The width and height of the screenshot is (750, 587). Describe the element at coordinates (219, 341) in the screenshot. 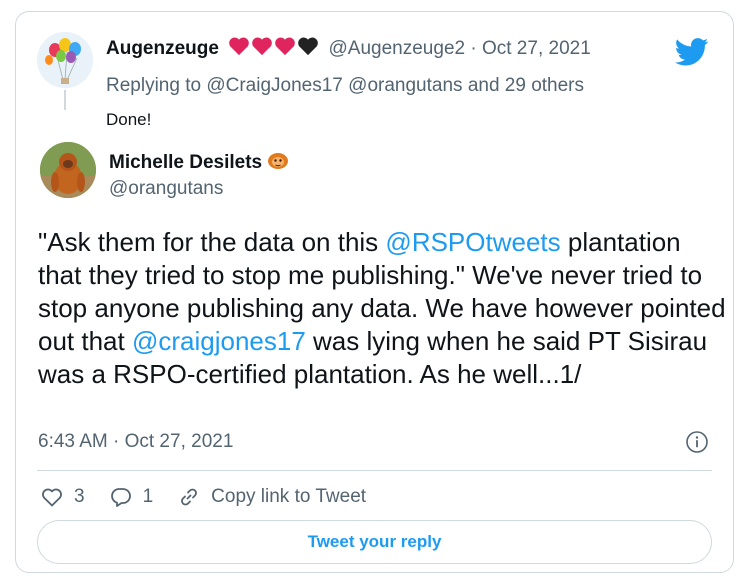

I see `mention-craigjones17: @craigjones17` at that location.